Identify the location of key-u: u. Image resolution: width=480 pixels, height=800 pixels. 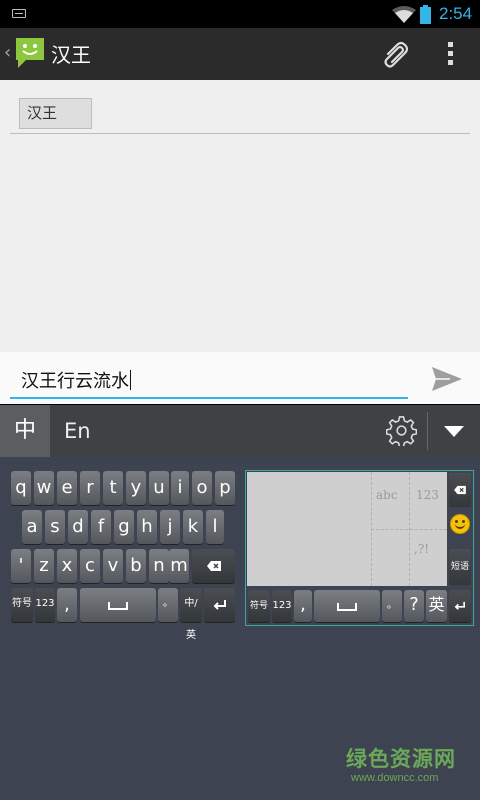
(159, 488).